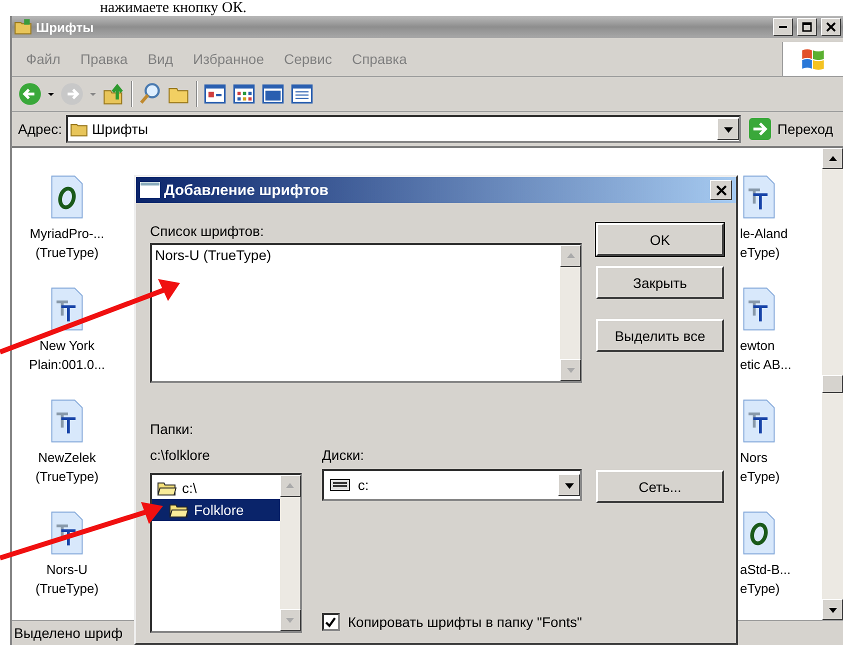 The width and height of the screenshot is (843, 645). What do you see at coordinates (172, 429) in the screenshot?
I see `folders-label: Папки:` at bounding box center [172, 429].